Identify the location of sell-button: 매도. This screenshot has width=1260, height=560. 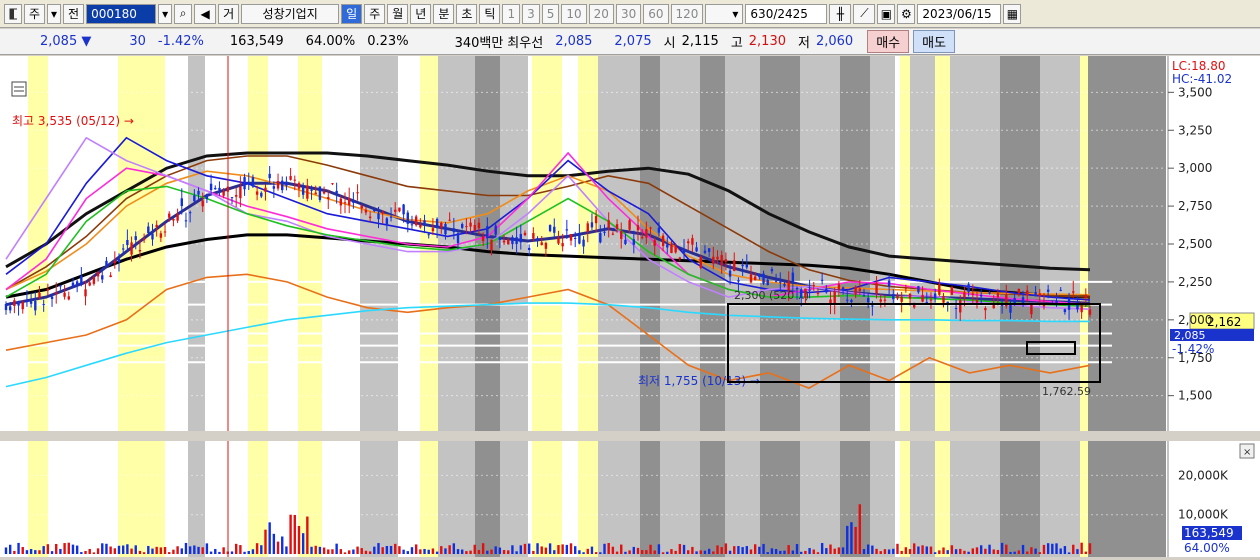
(934, 41).